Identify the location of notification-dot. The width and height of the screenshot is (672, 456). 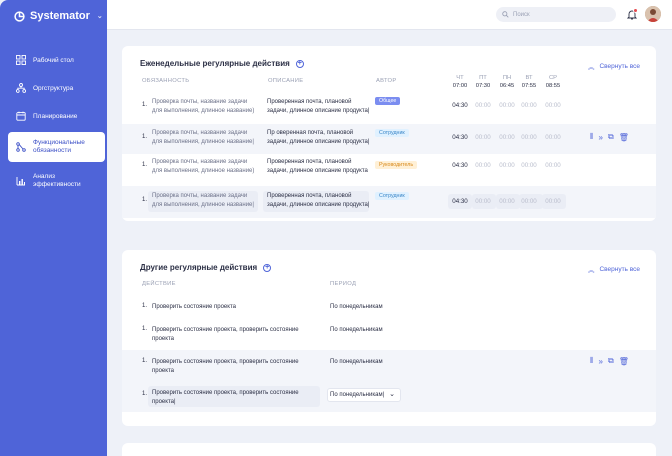
(635, 10).